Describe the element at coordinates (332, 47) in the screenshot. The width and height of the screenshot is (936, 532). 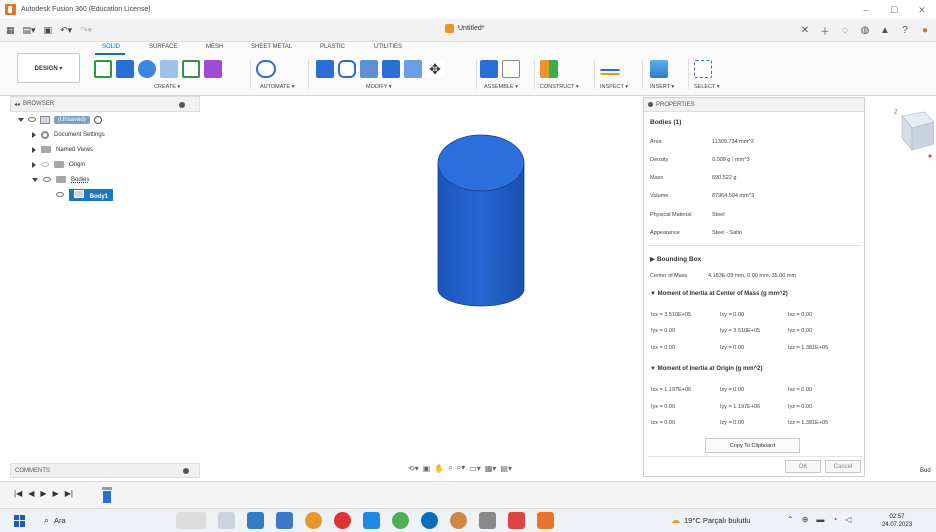
I see `tab-plastic: PLASTIC` at that location.